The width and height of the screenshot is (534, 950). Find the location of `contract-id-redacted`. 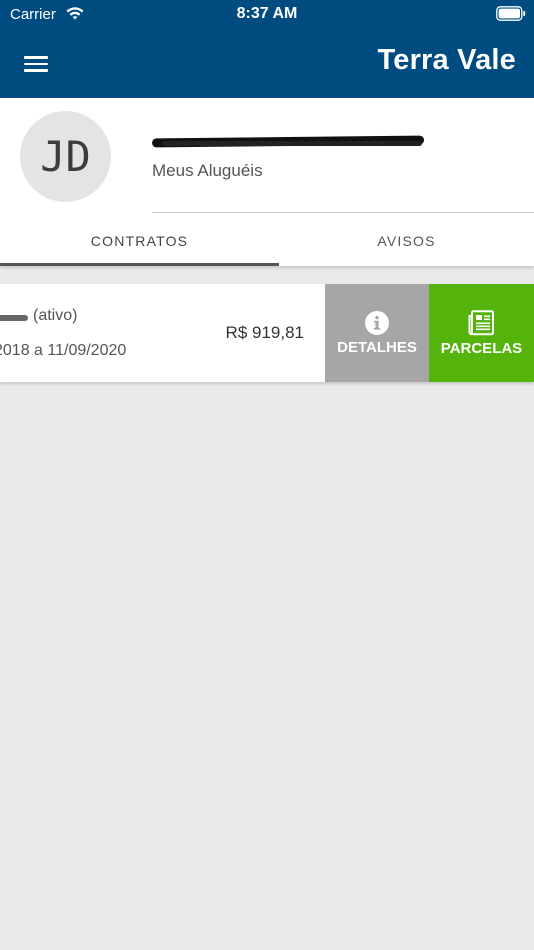

contract-id-redacted is located at coordinates (14, 318).